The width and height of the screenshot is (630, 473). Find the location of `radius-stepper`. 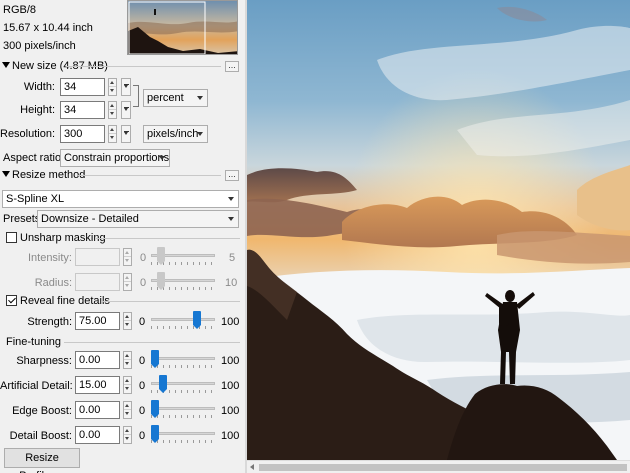

radius-stepper is located at coordinates (127, 282).